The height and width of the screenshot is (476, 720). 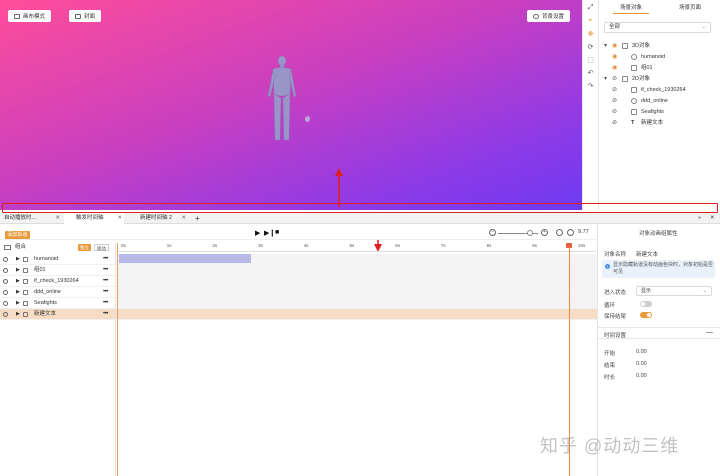 I want to click on loop-toggle, so click(x=646, y=304).